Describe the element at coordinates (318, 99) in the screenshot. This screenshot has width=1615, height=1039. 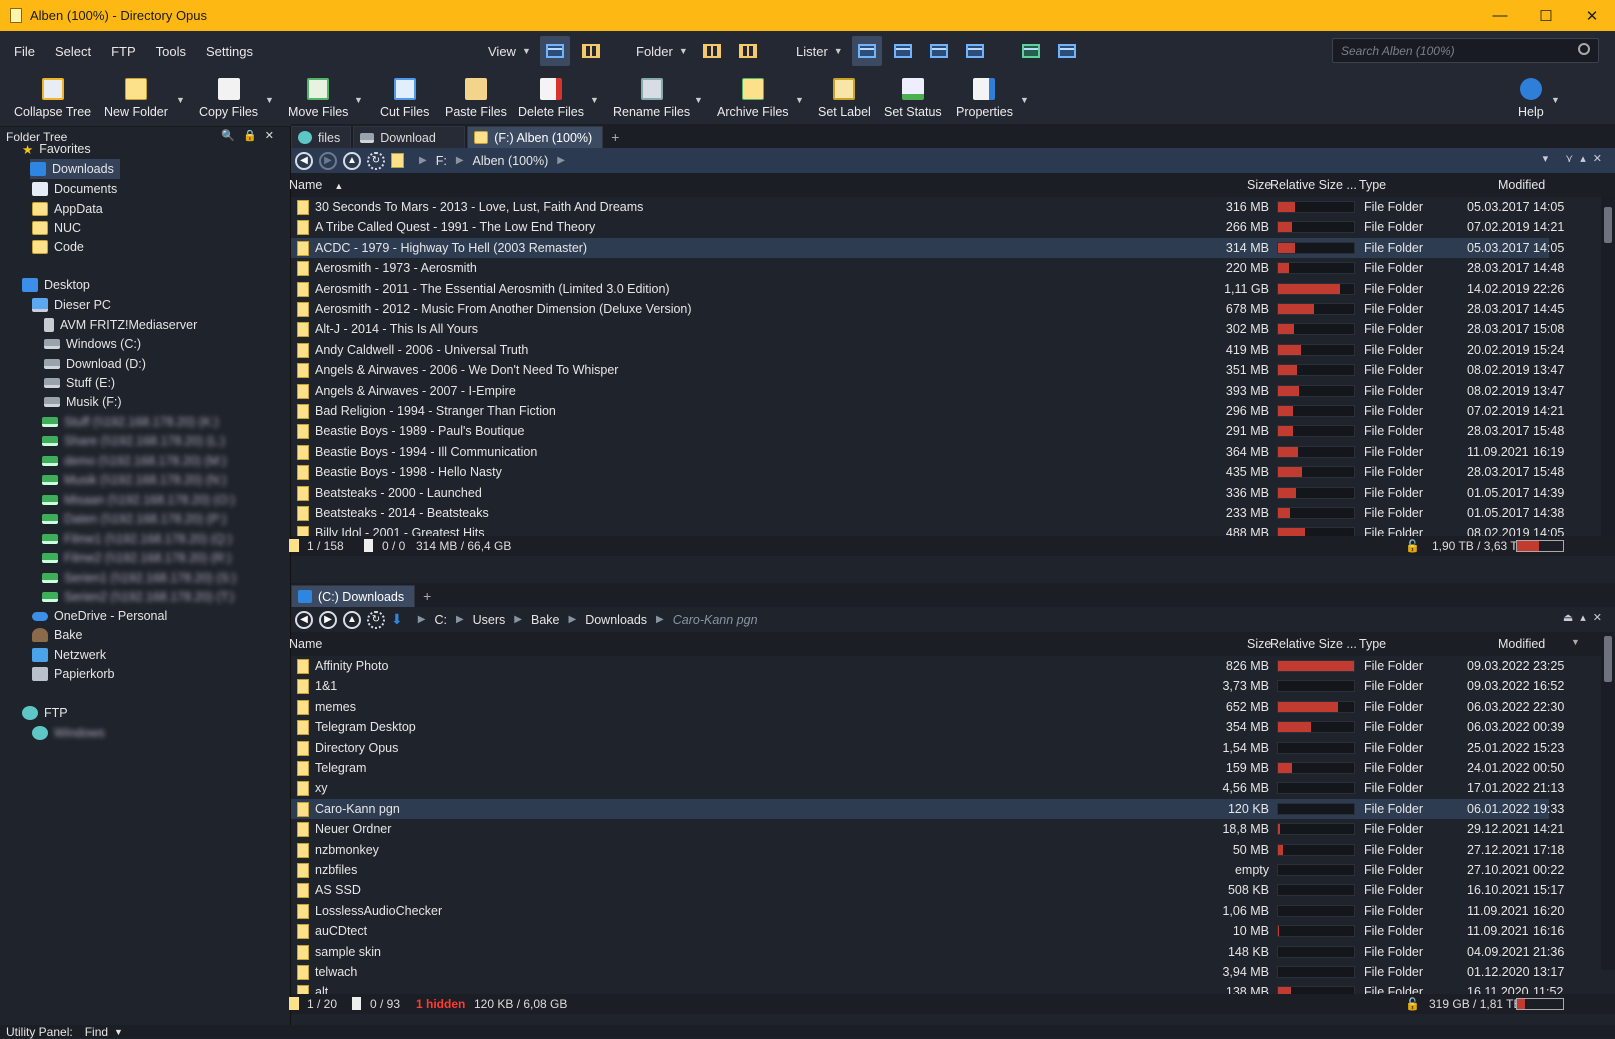
I see `move-files-button: Move Files` at that location.